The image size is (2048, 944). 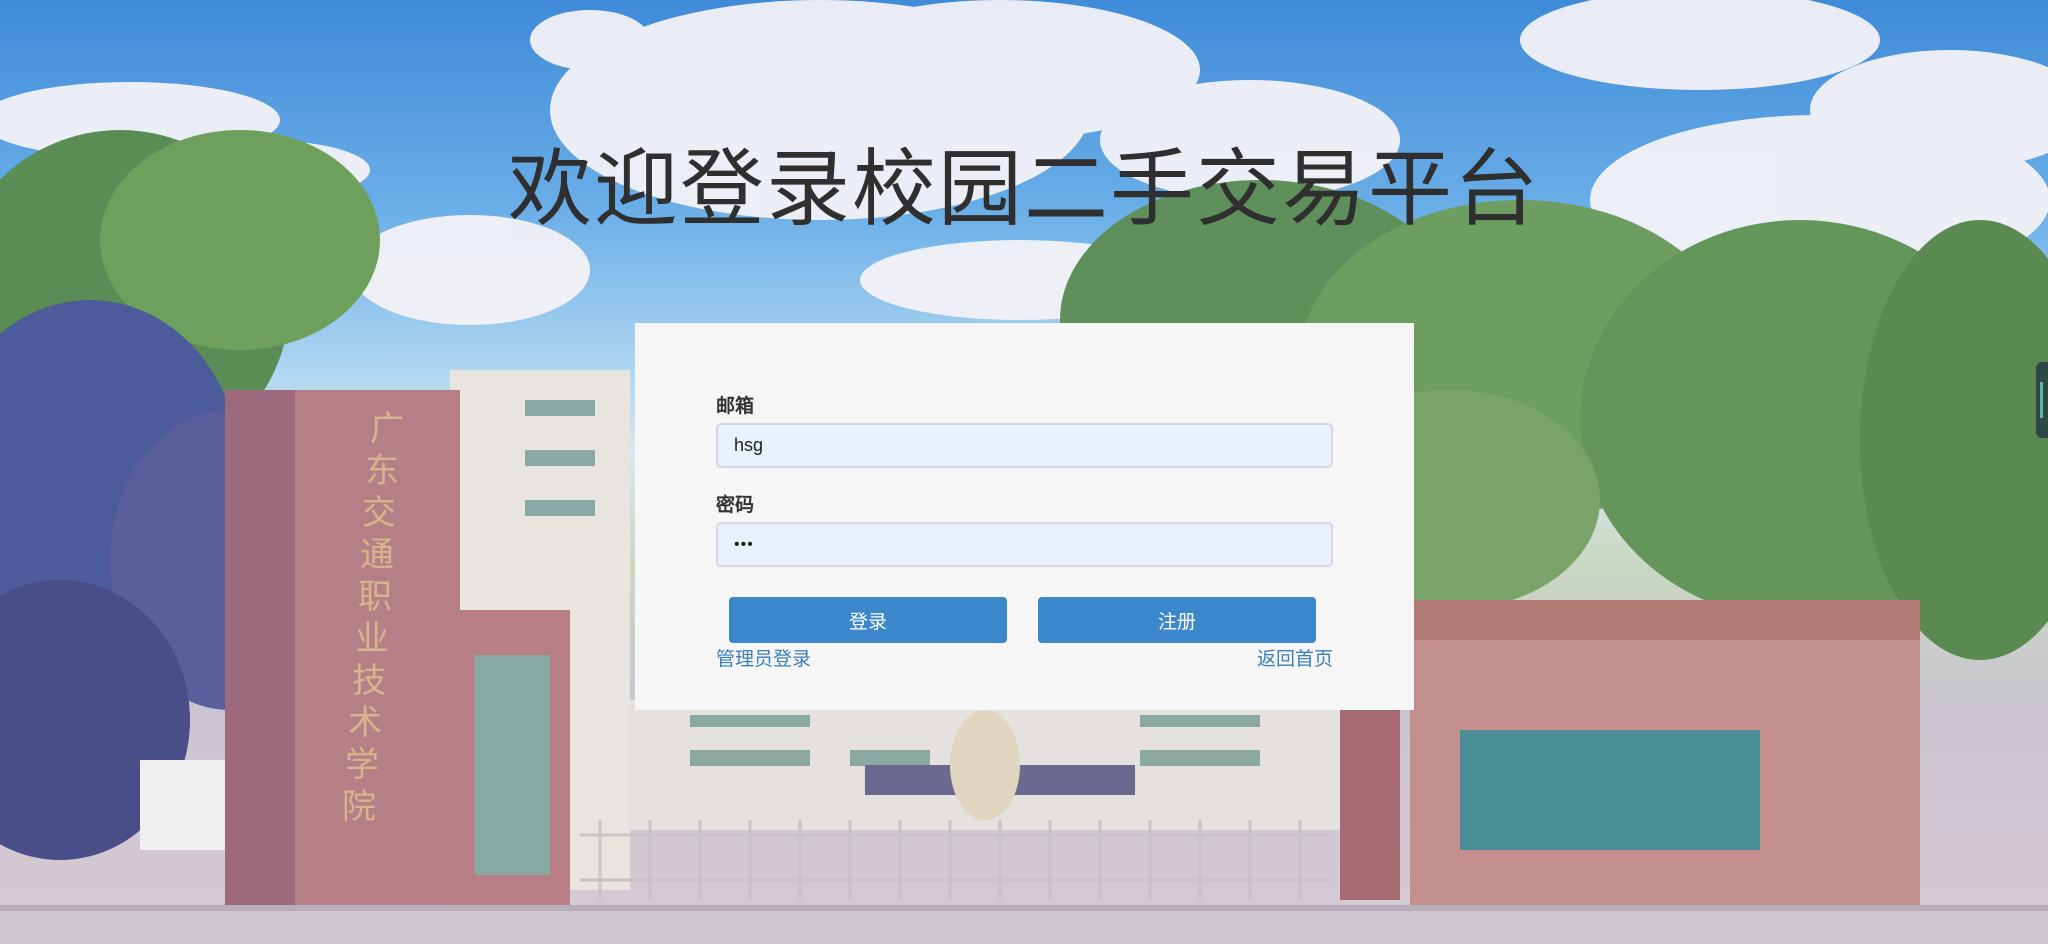 I want to click on register-button: 注册, so click(x=1177, y=620).